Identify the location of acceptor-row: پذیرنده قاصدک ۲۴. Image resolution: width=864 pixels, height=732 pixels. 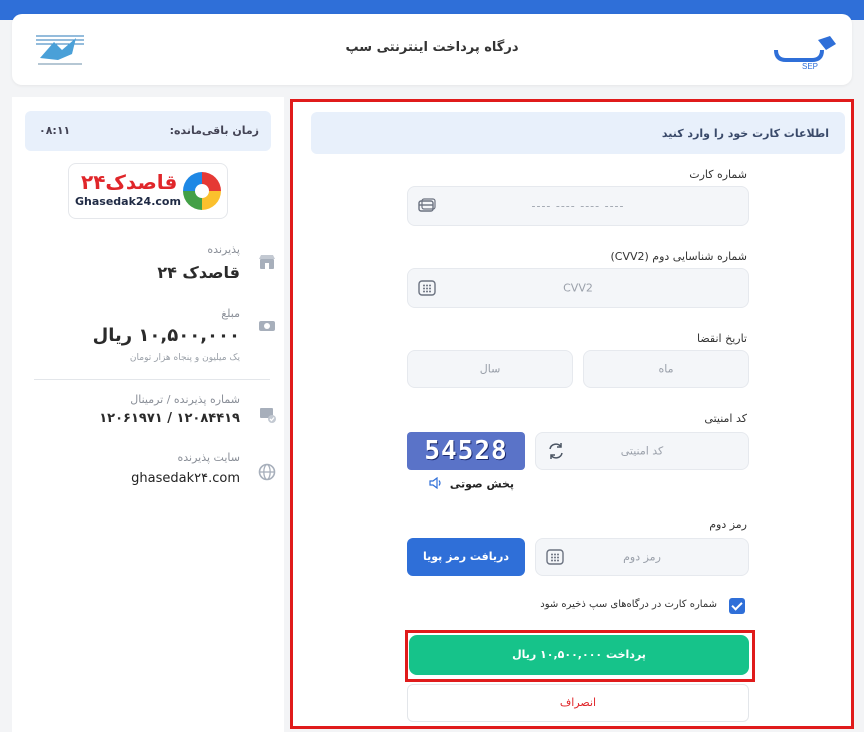
(148, 262).